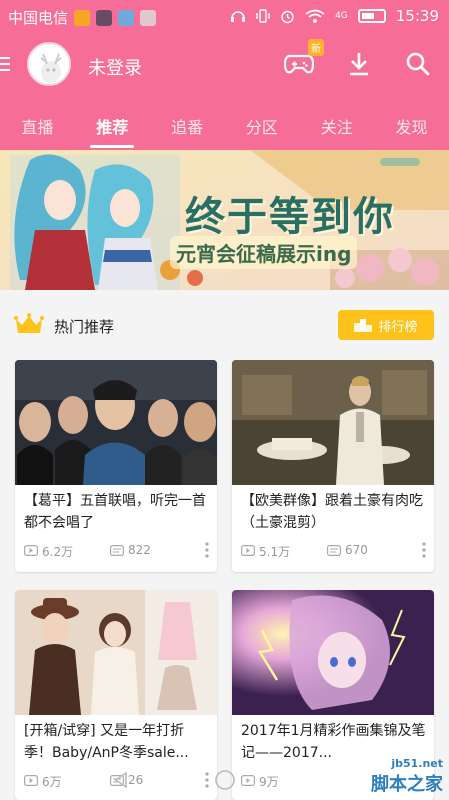 This screenshot has height=800, width=449. I want to click on video-card: 【葛平】五首联唱，听完一首都不会唱了 6.2万 822, so click(116, 466).